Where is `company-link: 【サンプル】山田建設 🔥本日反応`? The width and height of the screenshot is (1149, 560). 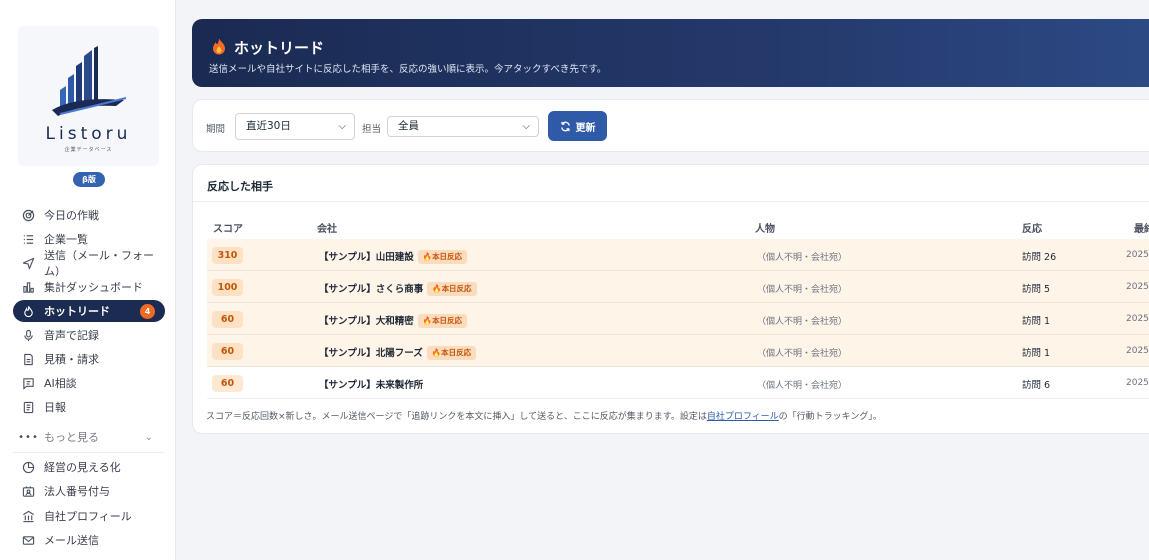 company-link: 【サンプル】山田建設 🔥本日反応 is located at coordinates (393, 256).